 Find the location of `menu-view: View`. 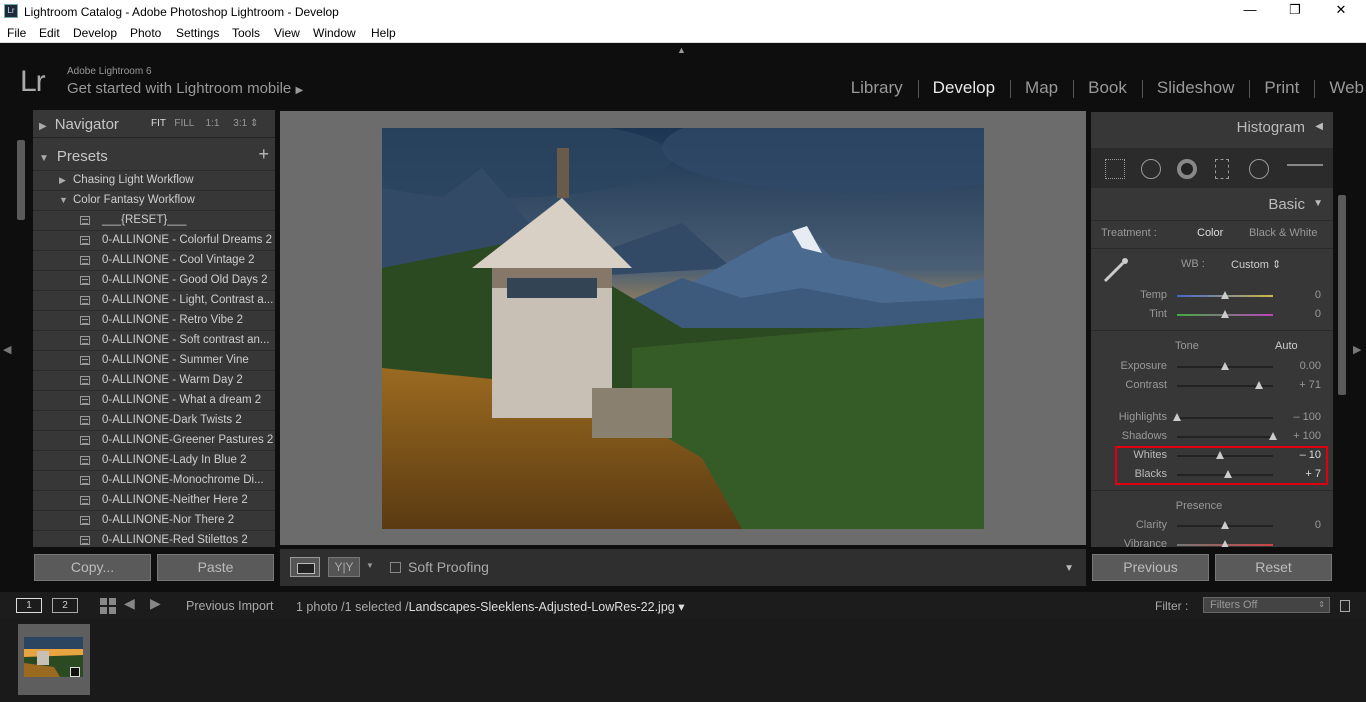

menu-view: View is located at coordinates (287, 33).